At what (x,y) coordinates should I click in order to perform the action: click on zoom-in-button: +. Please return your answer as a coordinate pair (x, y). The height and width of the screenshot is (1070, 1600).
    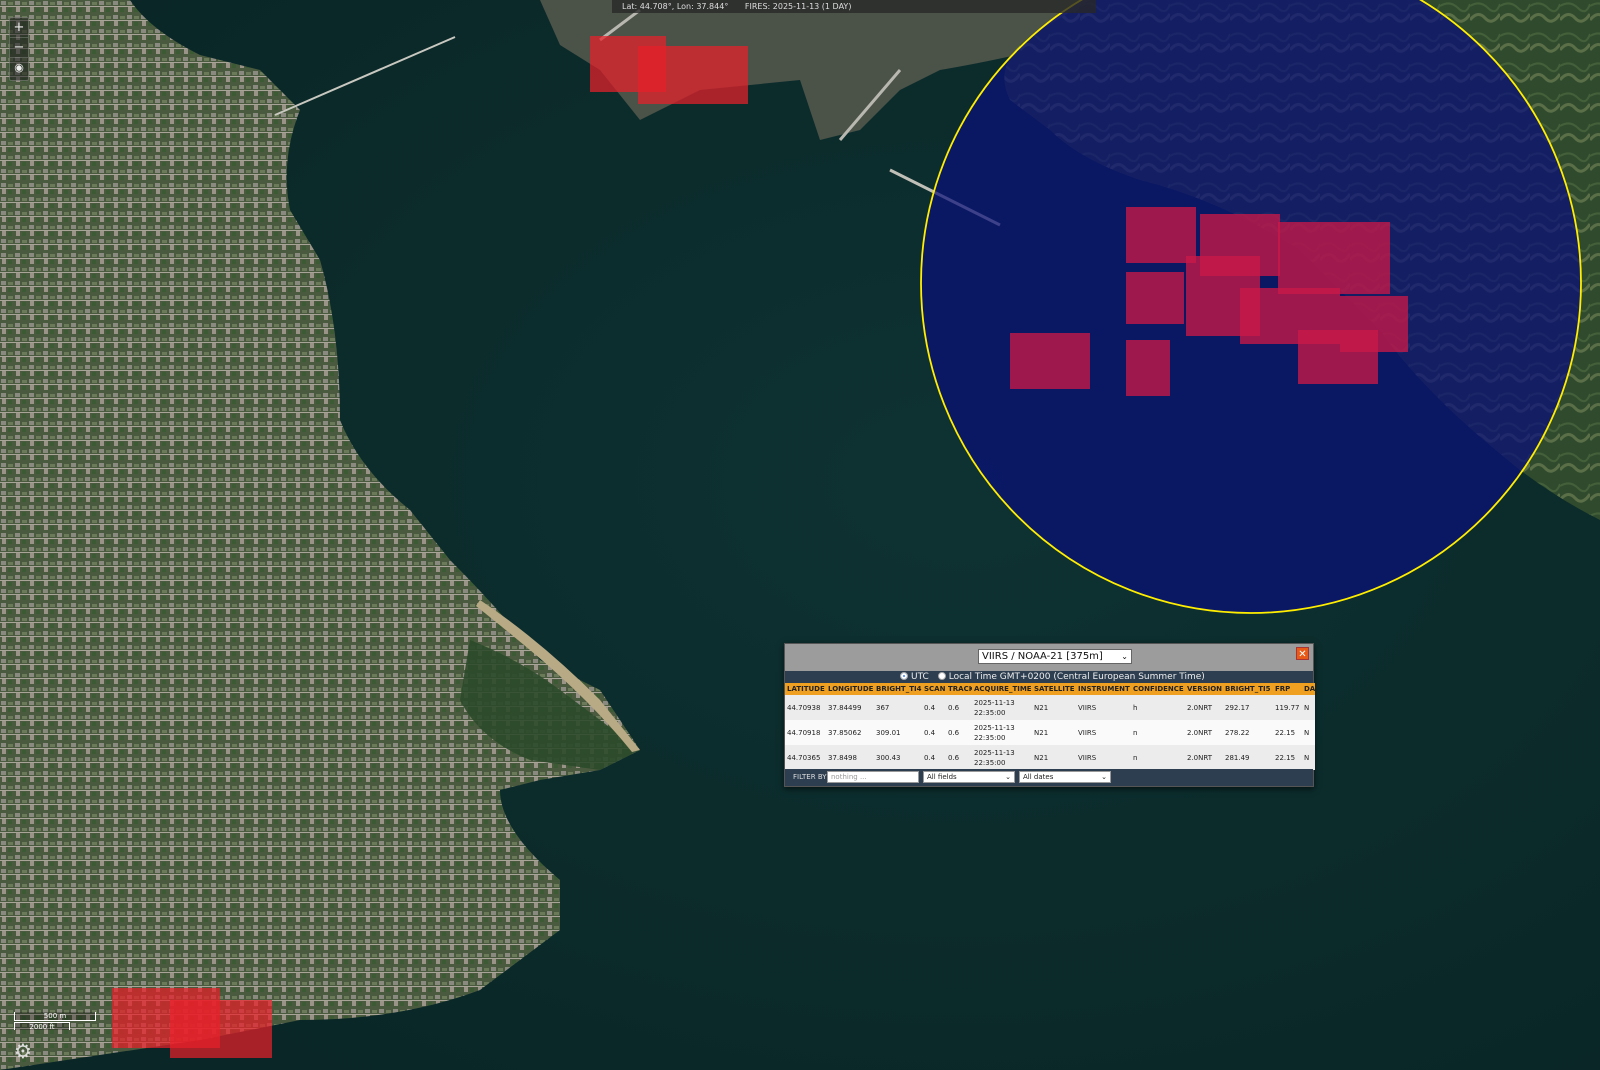
    Looking at the image, I should click on (19, 28).